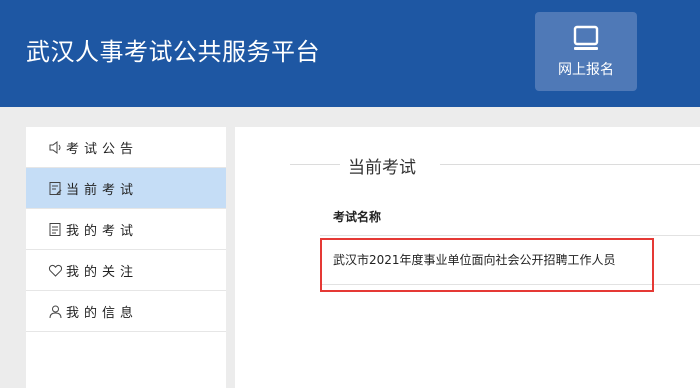 The width and height of the screenshot is (700, 388). I want to click on sidebar-item-label: 我的考试, so click(102, 231).